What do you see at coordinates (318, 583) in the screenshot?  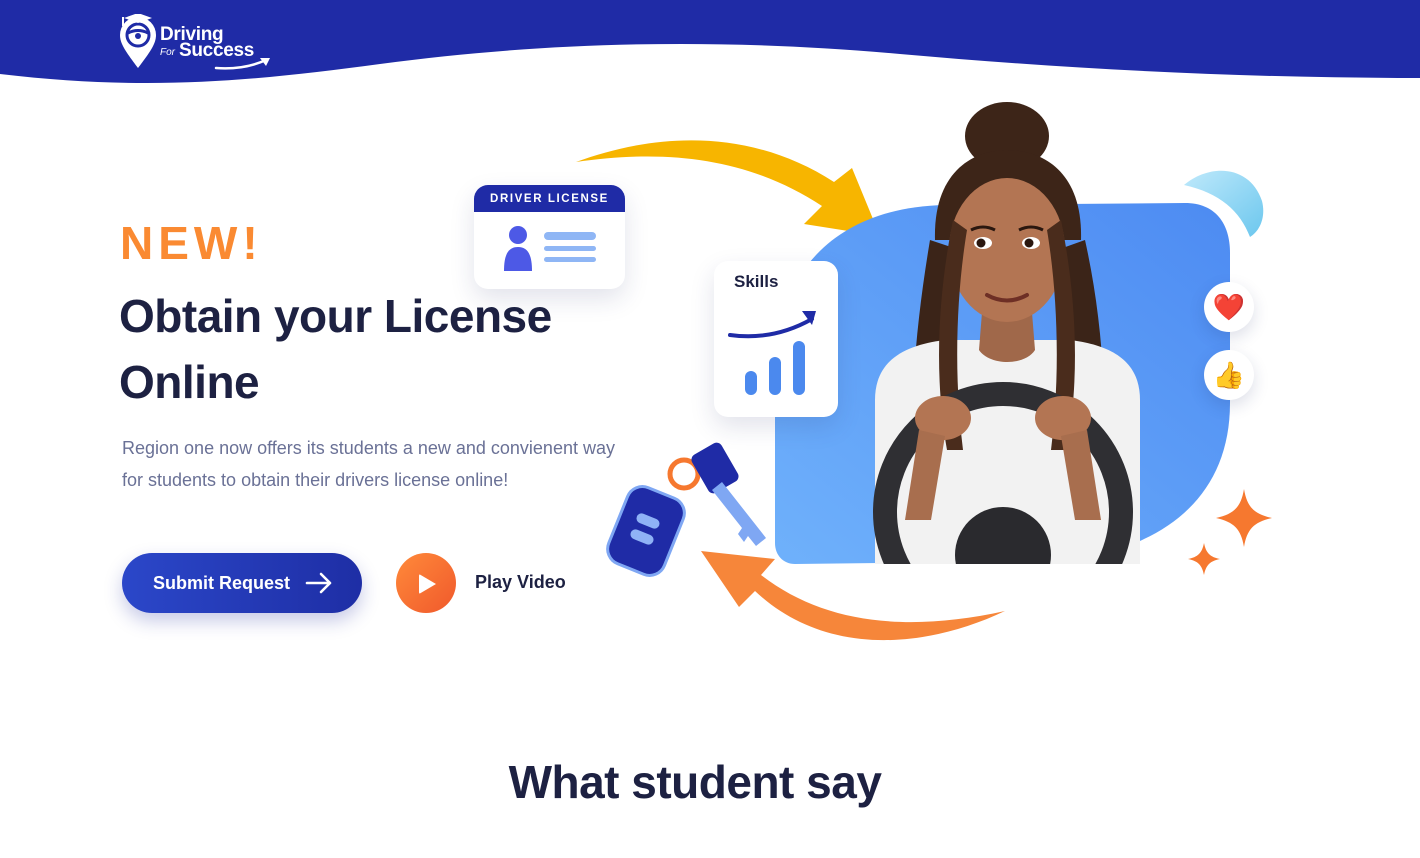 I see `arrow-right-icon` at bounding box center [318, 583].